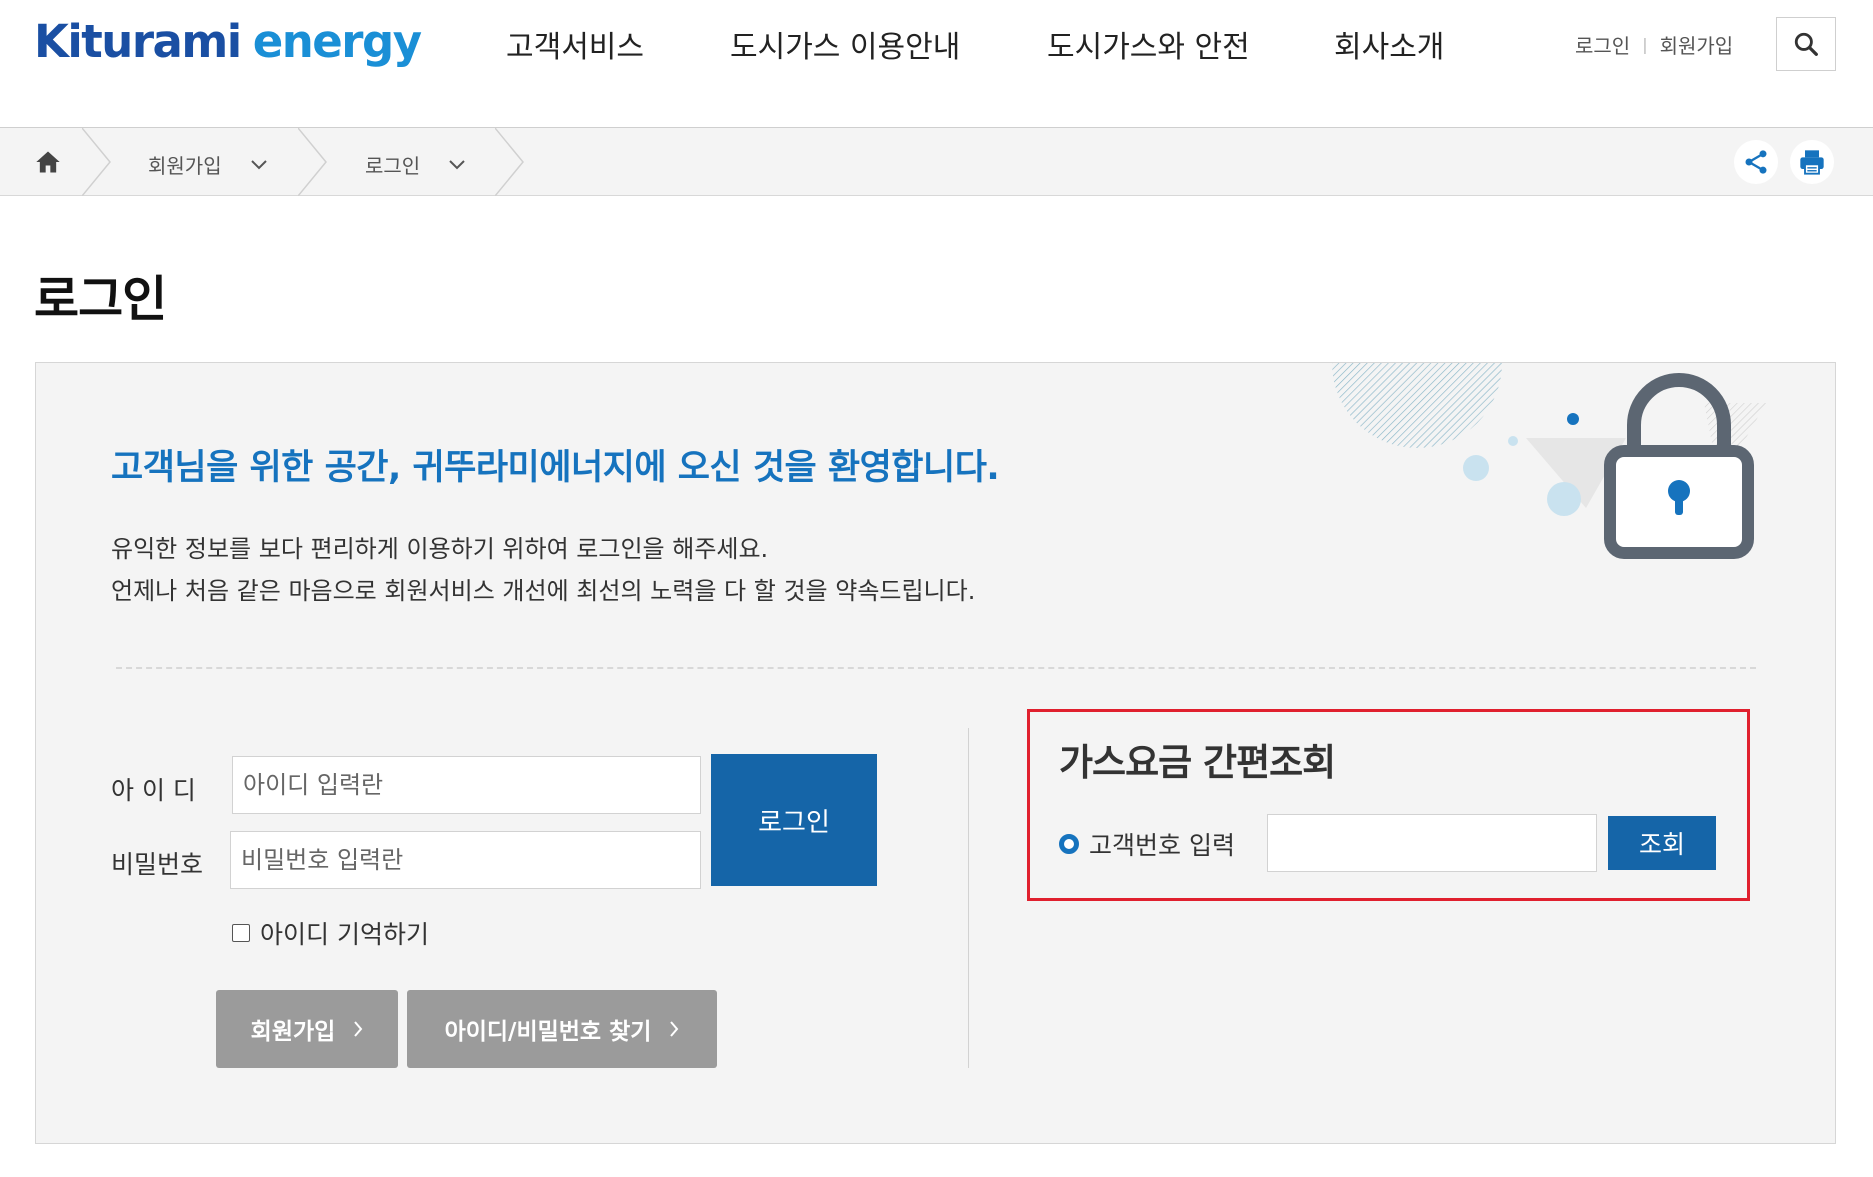  I want to click on breadcrumb: 회원가입 로그인, so click(936, 162).